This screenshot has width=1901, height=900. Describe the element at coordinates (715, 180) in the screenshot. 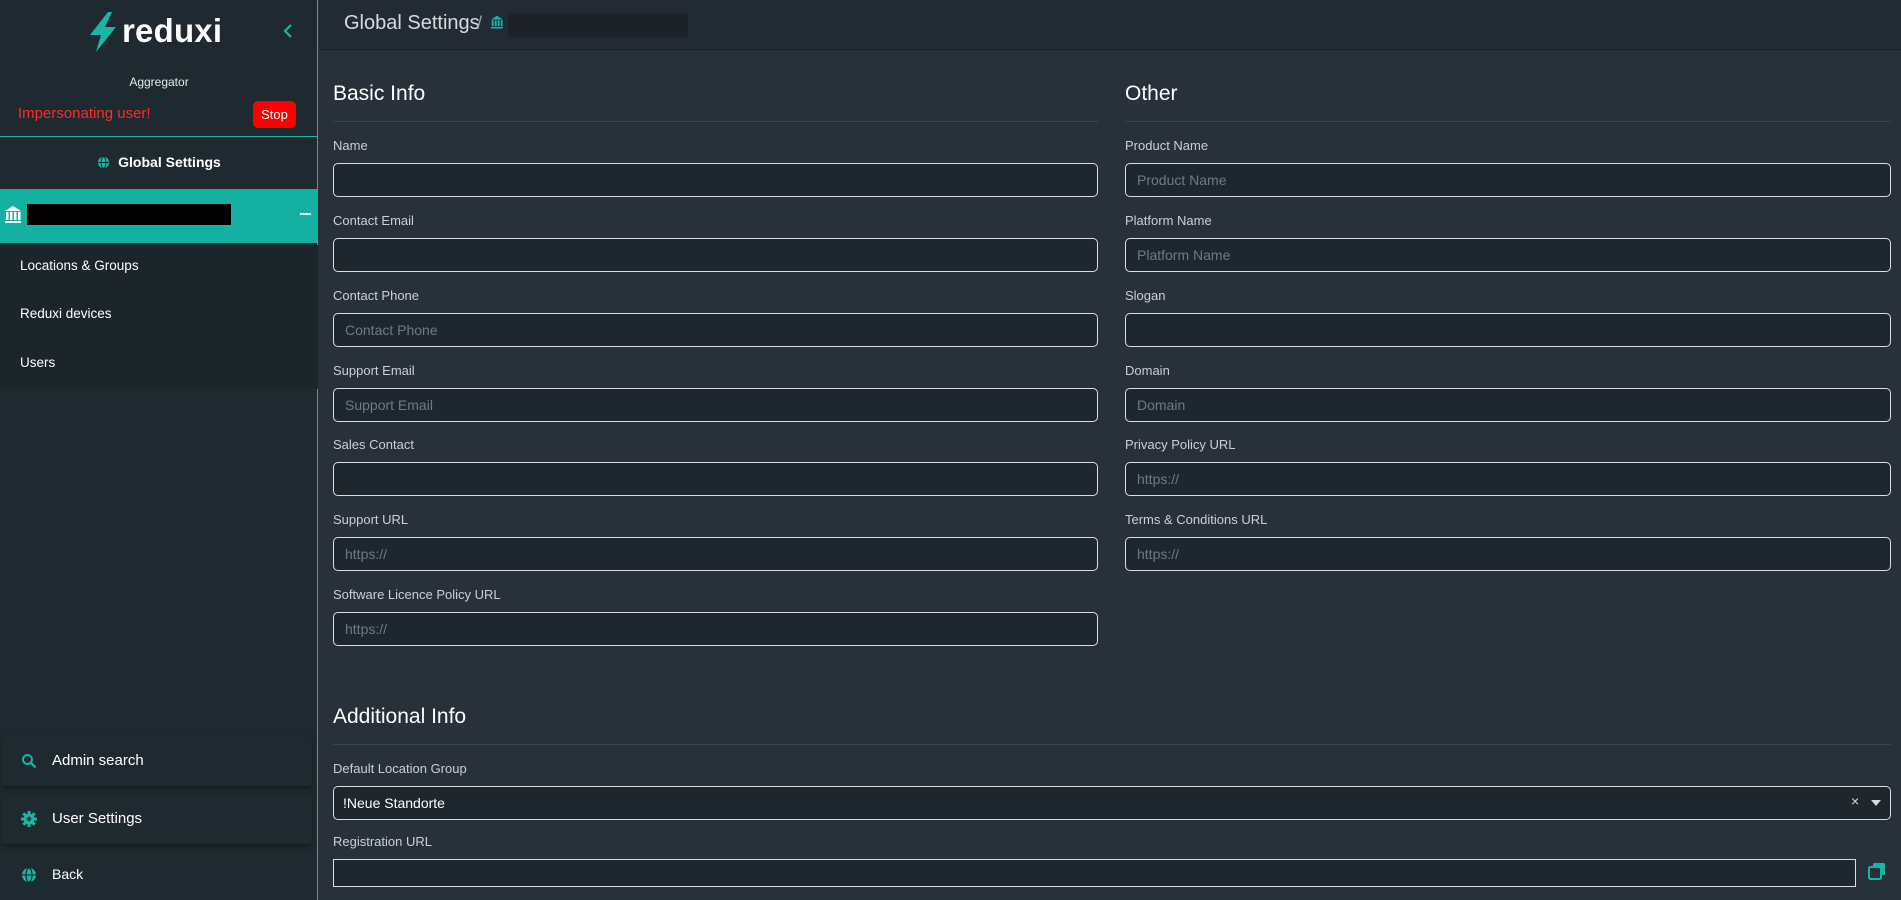

I see `name-field` at that location.